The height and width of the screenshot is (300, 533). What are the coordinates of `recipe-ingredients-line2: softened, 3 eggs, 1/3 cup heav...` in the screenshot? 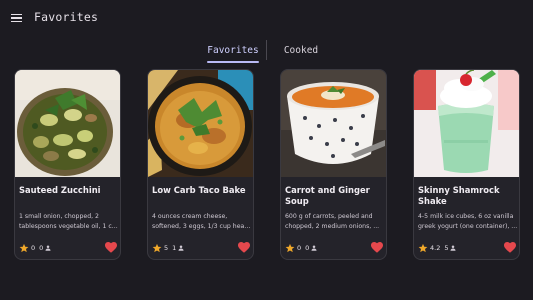 It's located at (202, 226).